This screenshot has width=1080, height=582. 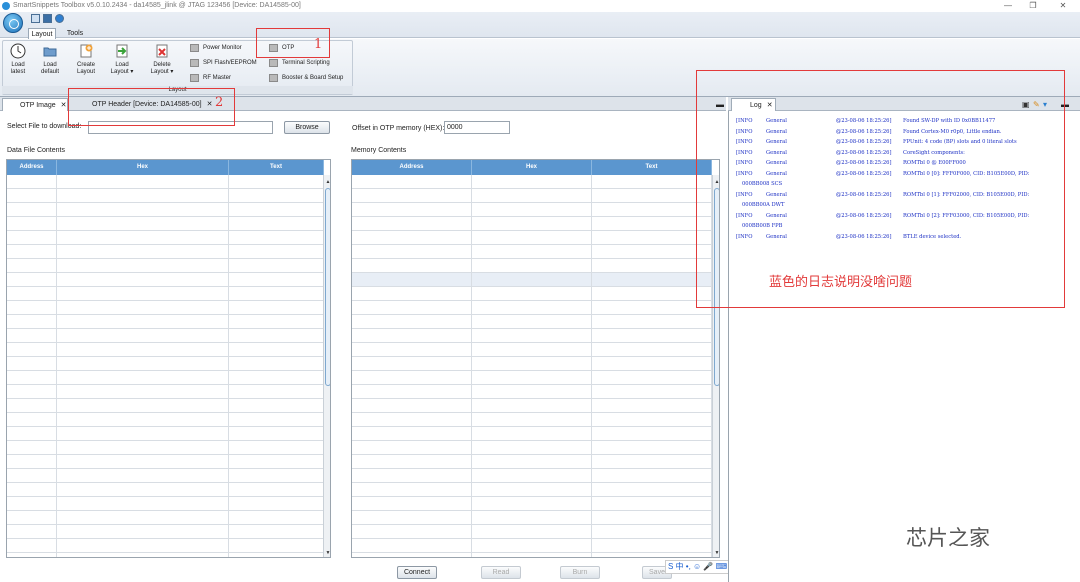 What do you see at coordinates (50, 52) in the screenshot?
I see `folder-icon` at bounding box center [50, 52].